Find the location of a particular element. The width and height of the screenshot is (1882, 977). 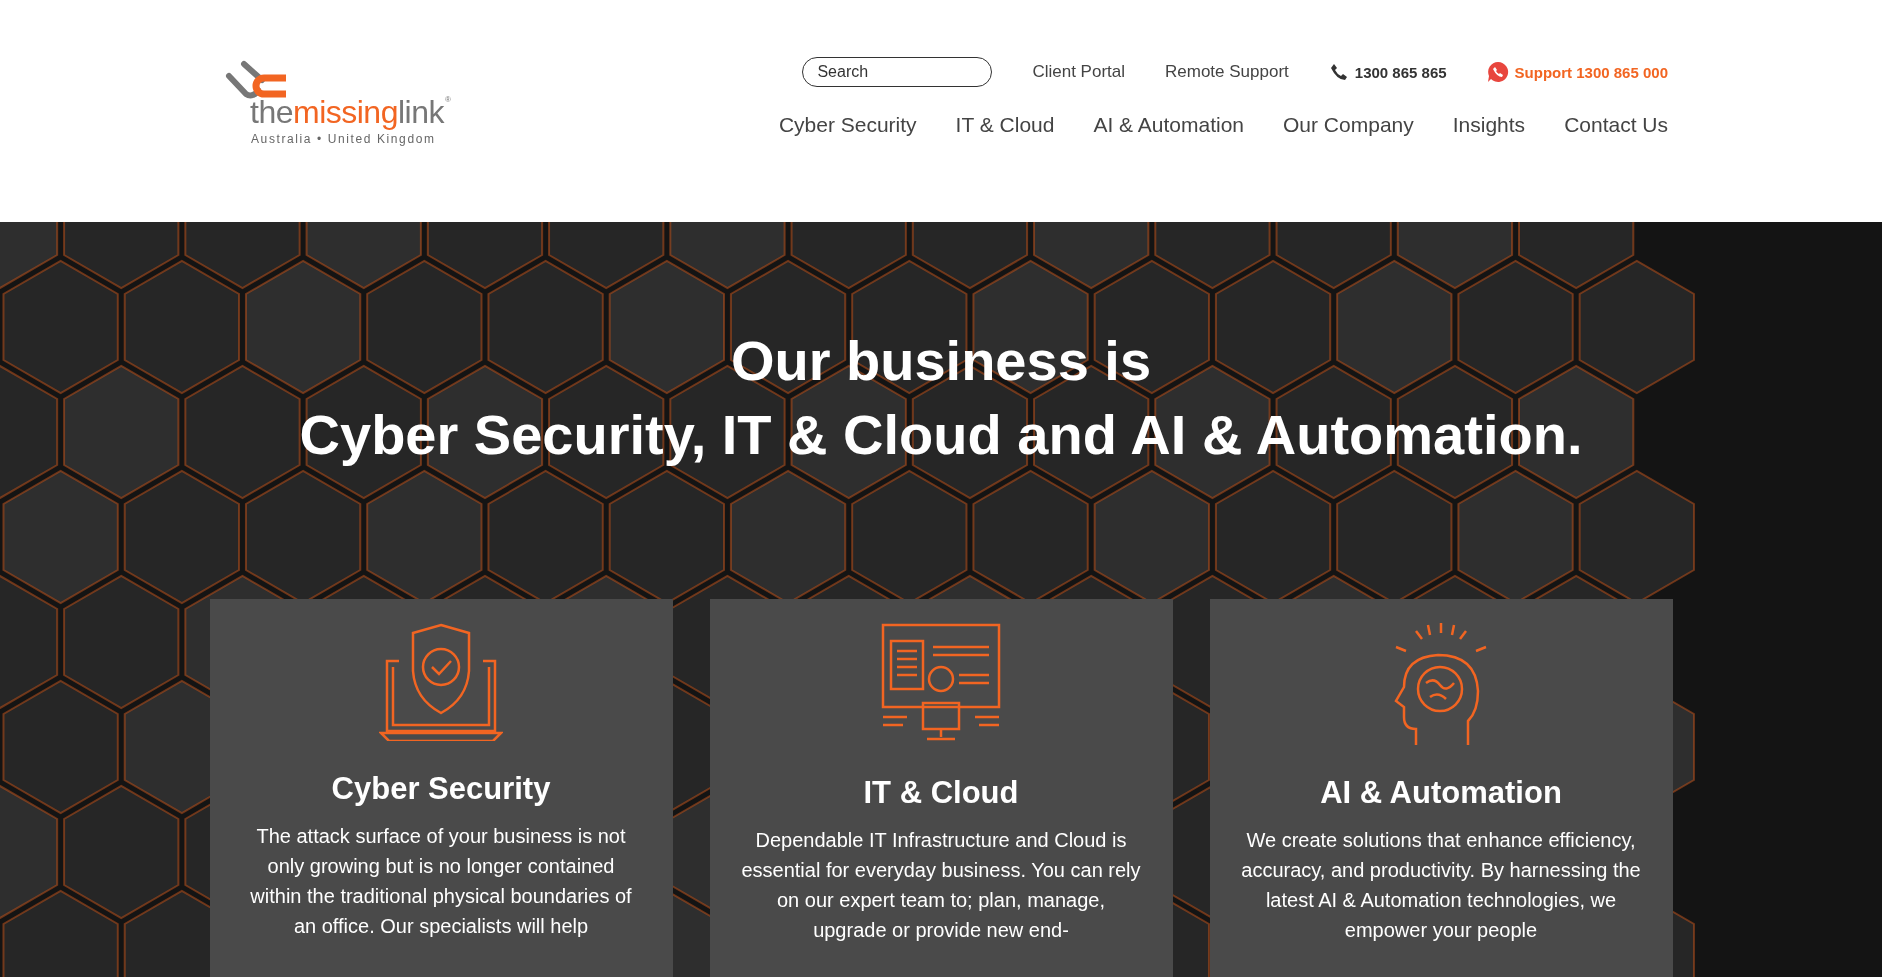

search-field: Search is located at coordinates (897, 72).